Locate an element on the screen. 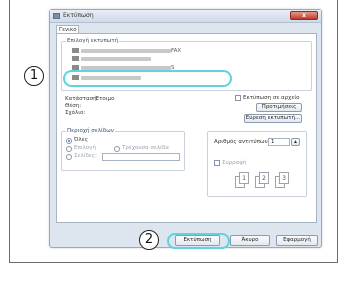  current-page-label: Τρέχουσα σελίδα is located at coordinates (145, 148).